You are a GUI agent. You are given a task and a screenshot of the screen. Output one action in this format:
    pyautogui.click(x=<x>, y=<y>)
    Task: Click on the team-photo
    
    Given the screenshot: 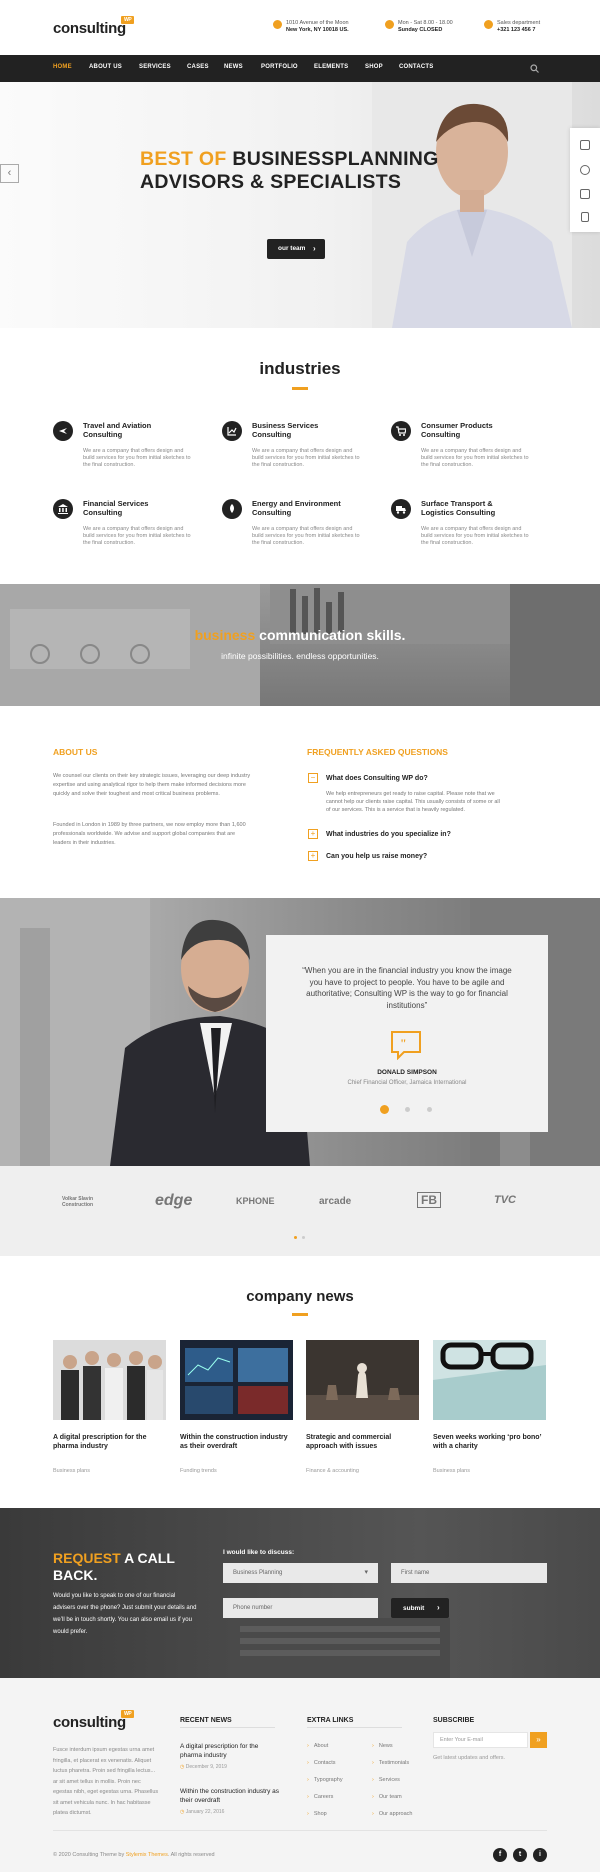 What is the action you would take?
    pyautogui.click(x=109, y=1380)
    